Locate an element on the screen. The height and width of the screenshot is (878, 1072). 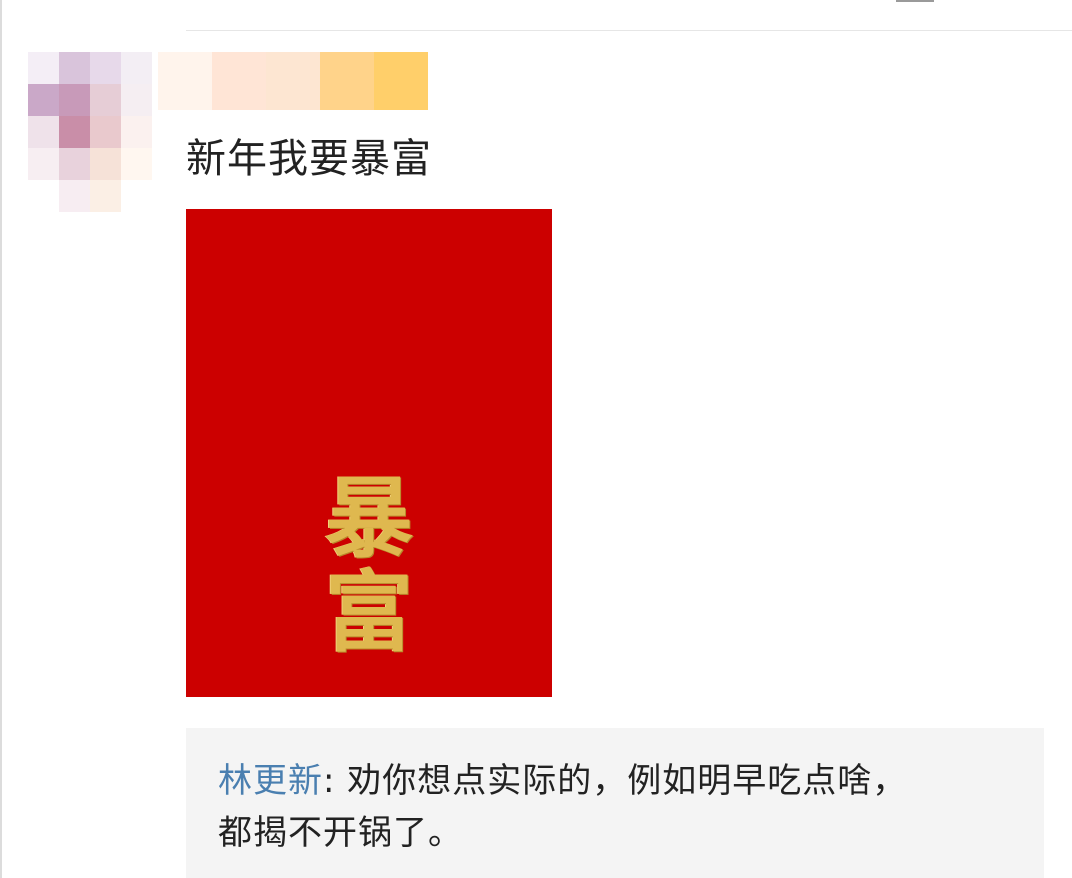
comment-line-2: 都揭不开锅了。 is located at coordinates (340, 833).